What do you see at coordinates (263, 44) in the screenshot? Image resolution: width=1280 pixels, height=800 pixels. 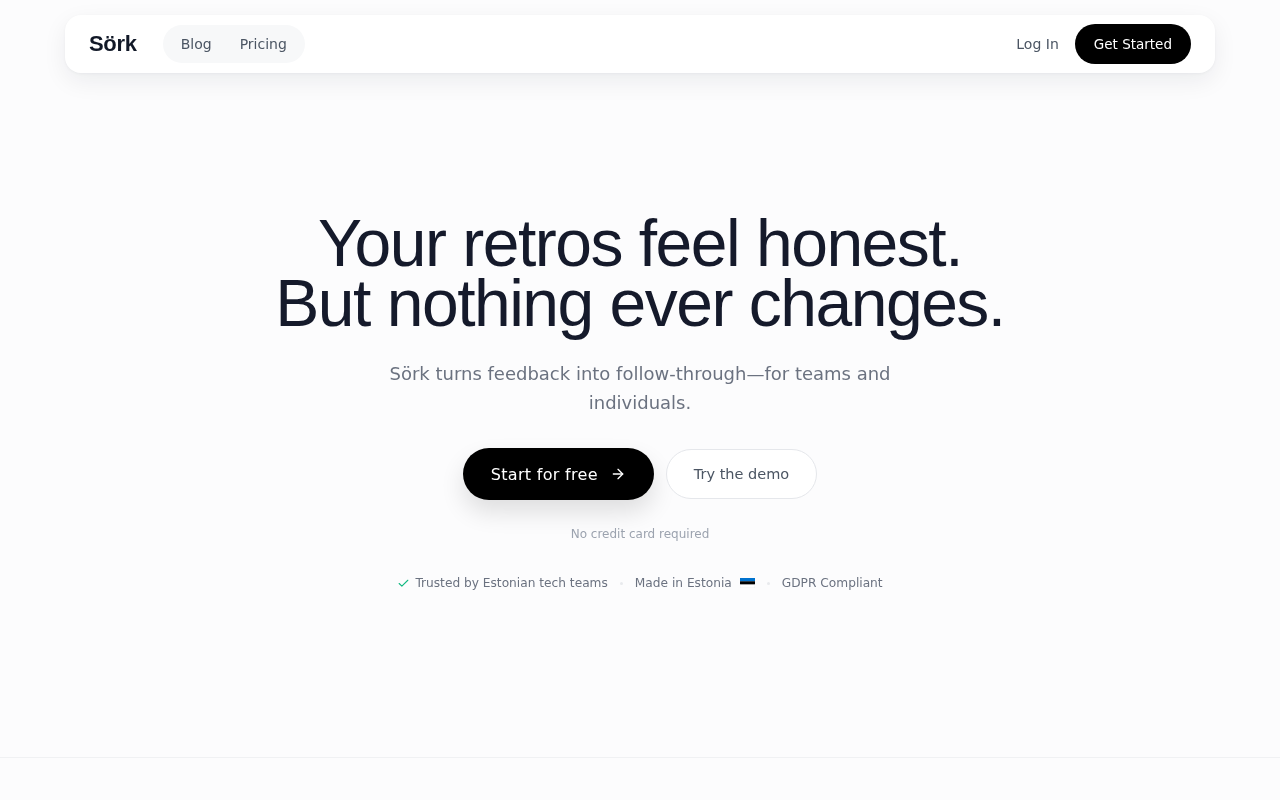 I see `nav-link: Pricing` at bounding box center [263, 44].